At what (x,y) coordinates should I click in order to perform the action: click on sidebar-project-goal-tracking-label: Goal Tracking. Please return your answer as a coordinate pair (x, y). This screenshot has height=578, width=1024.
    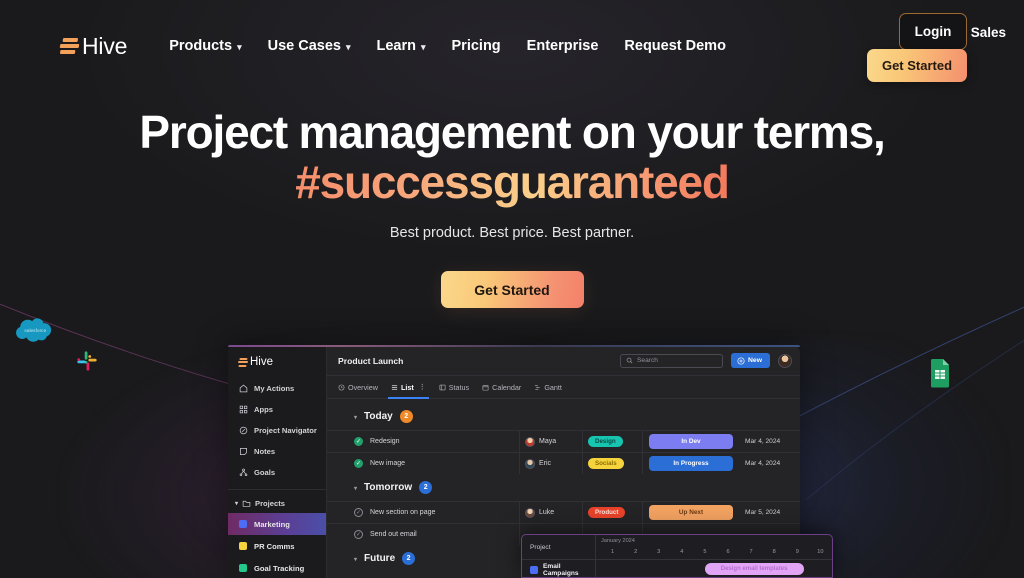
    Looking at the image, I should click on (279, 568).